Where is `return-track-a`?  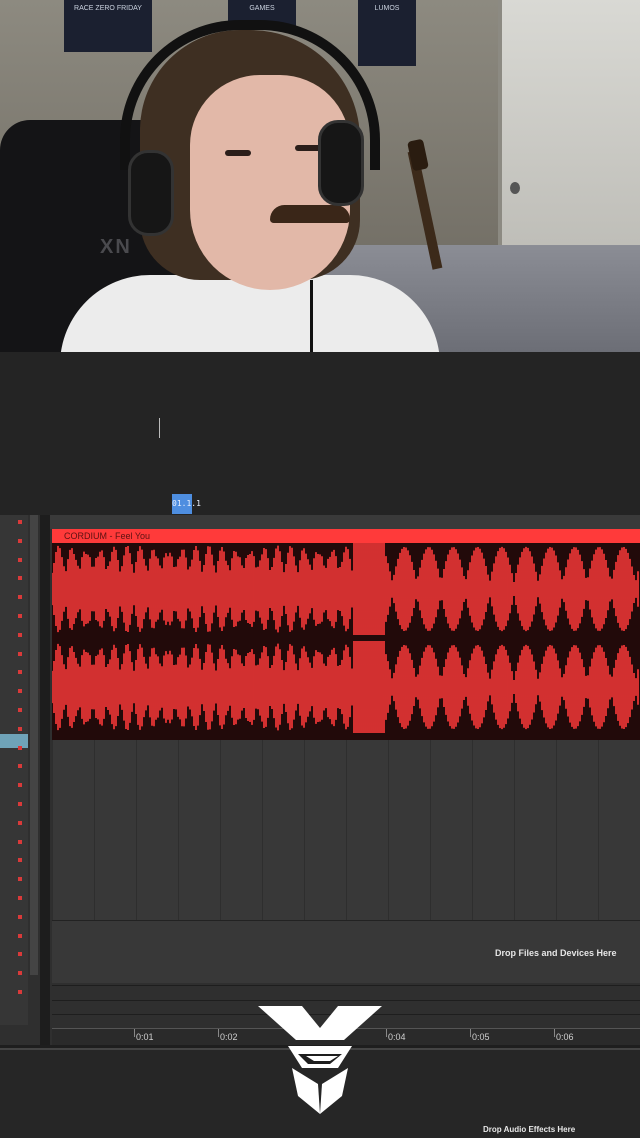 return-track-a is located at coordinates (346, 985).